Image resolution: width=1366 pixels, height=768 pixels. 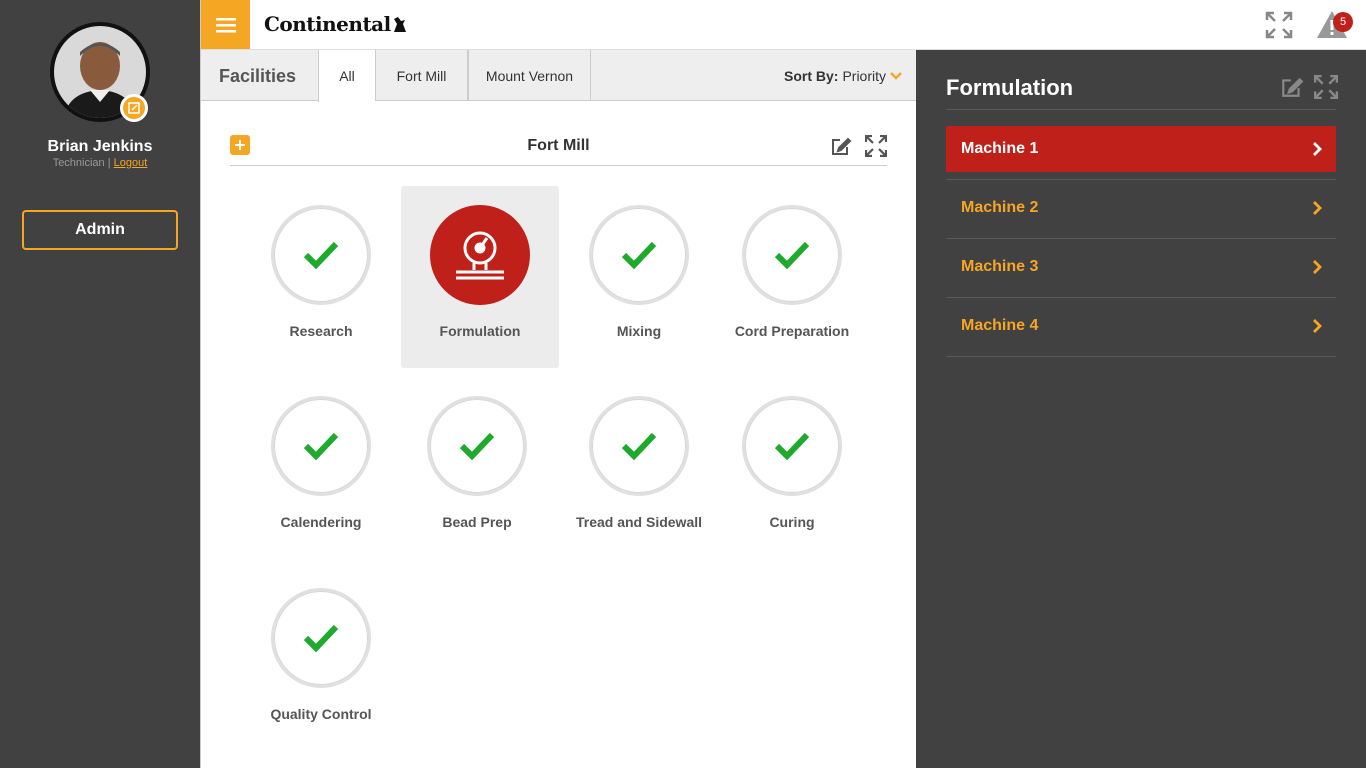 What do you see at coordinates (321, 714) in the screenshot?
I see `area-label: Quality Control` at bounding box center [321, 714].